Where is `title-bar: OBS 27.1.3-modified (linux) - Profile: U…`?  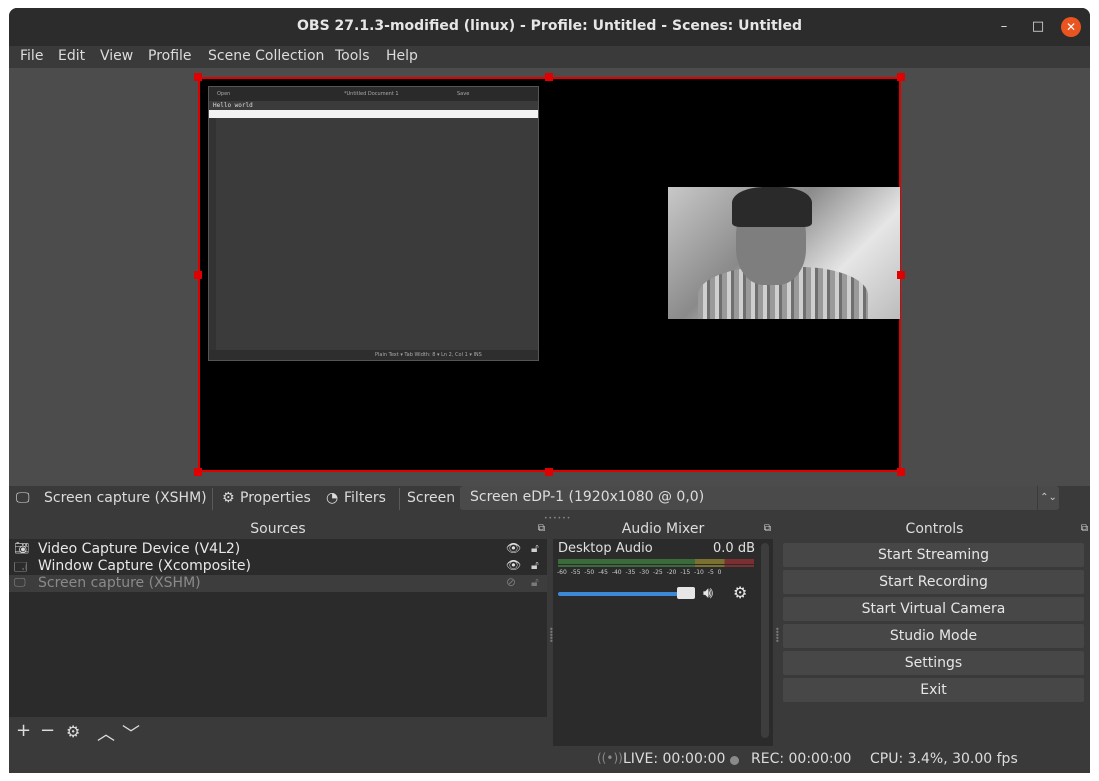 title-bar: OBS 27.1.3-modified (linux) - Profile: U… is located at coordinates (549, 27).